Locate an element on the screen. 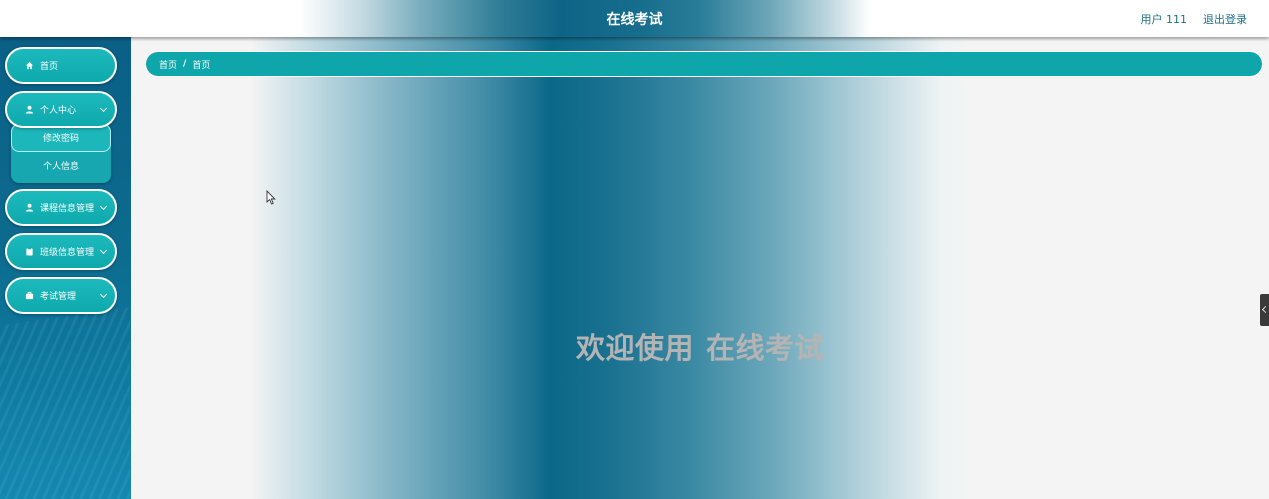 The width and height of the screenshot is (1269, 499). user-area: 用户 111 退出登录 is located at coordinates (1194, 19).